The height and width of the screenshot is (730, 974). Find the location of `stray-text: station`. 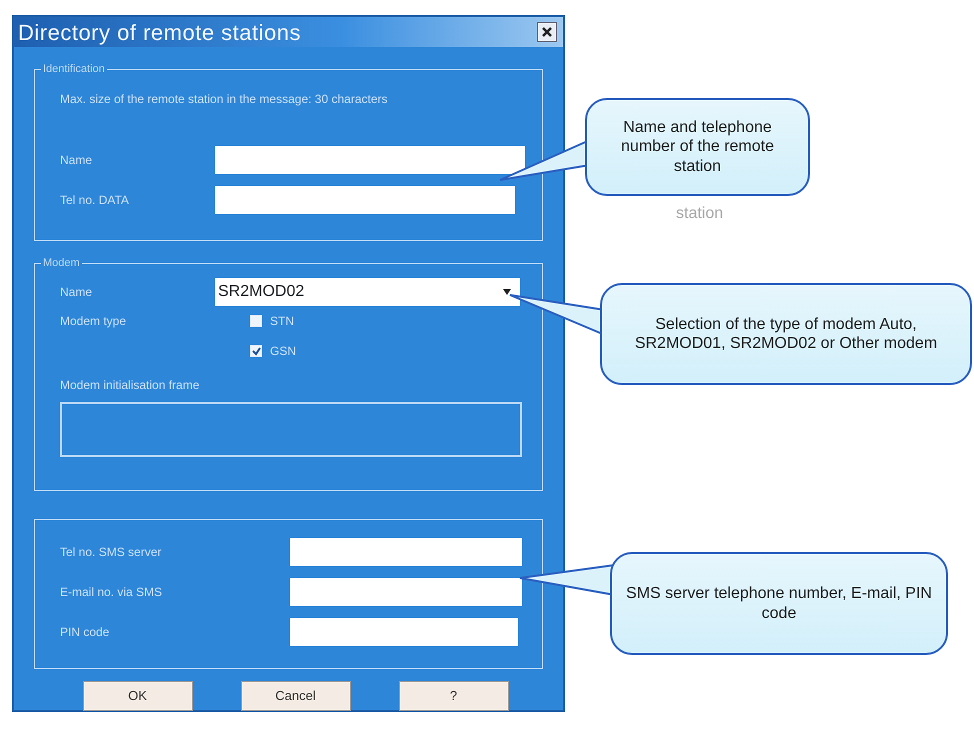

stray-text: station is located at coordinates (700, 214).